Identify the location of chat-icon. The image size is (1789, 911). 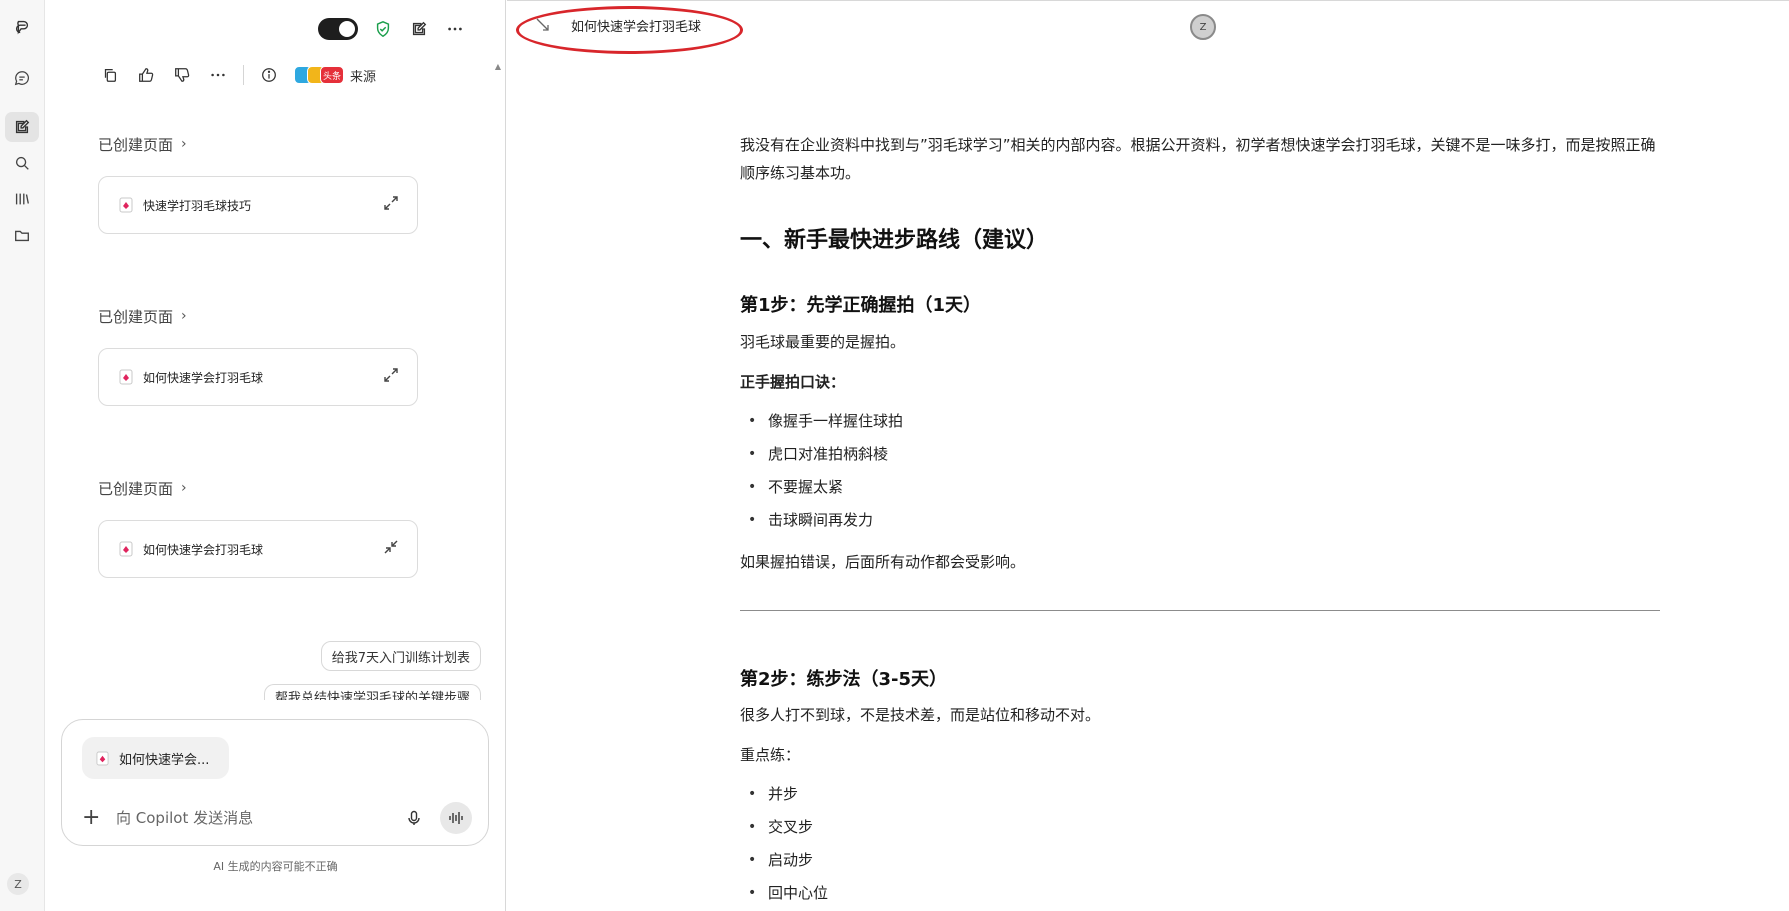
(22, 78).